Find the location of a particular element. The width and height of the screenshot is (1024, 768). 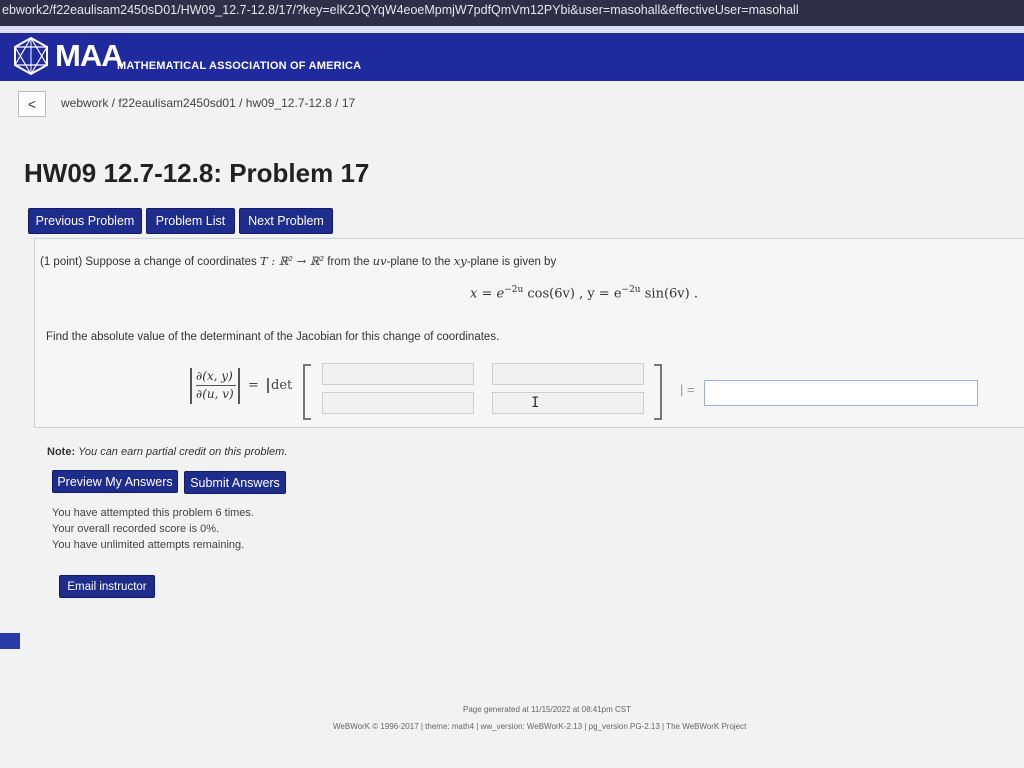

equals-sign: = is located at coordinates (253, 385).